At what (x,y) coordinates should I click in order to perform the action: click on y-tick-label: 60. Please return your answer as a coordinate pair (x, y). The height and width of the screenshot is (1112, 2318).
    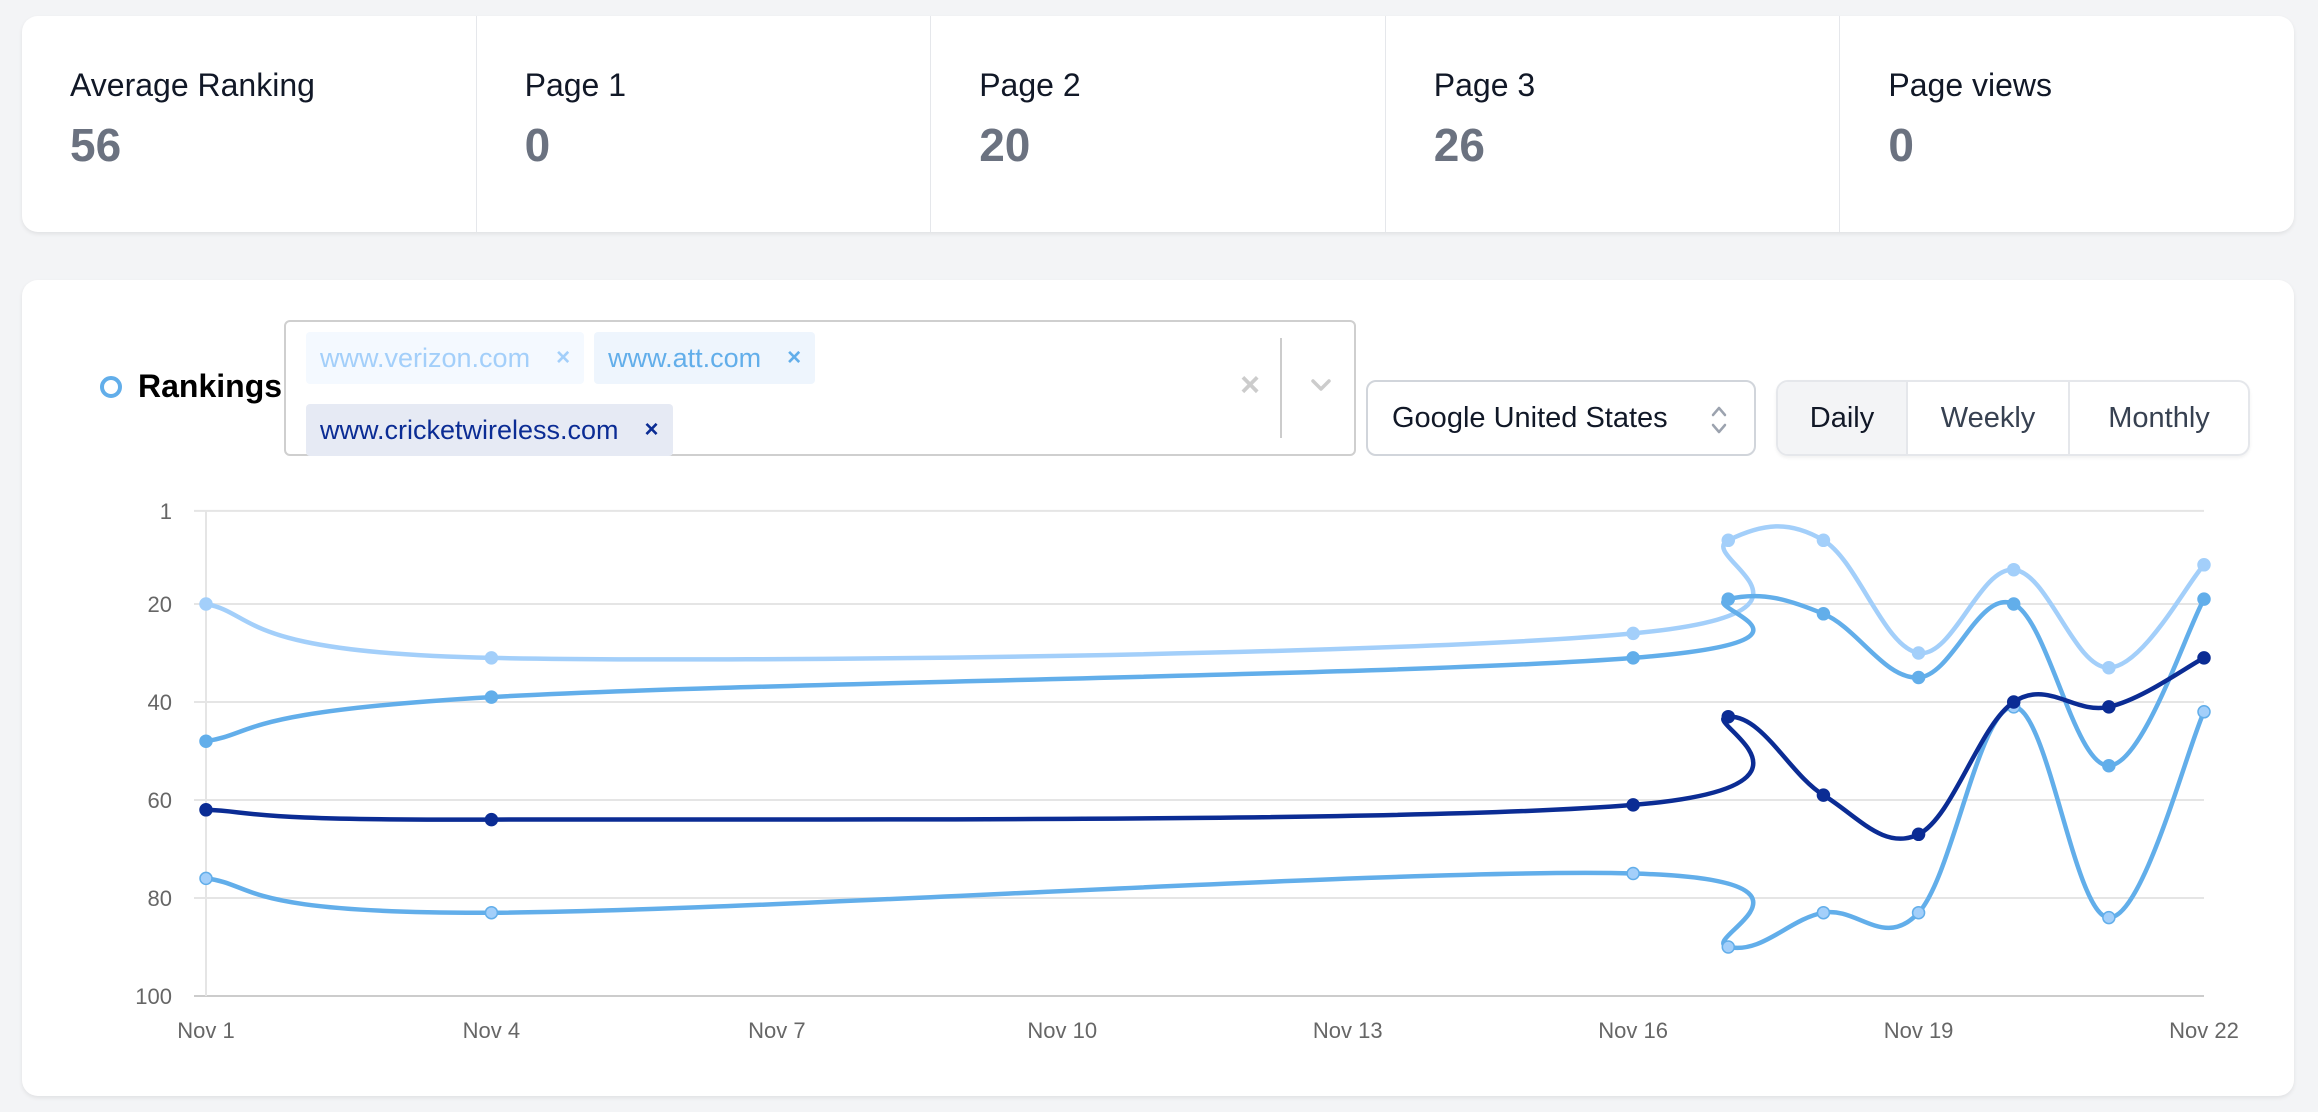
    Looking at the image, I should click on (160, 800).